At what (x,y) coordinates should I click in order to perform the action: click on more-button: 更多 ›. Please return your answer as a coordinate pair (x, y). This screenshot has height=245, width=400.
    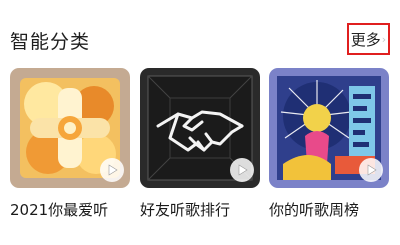
    Looking at the image, I should click on (368, 39).